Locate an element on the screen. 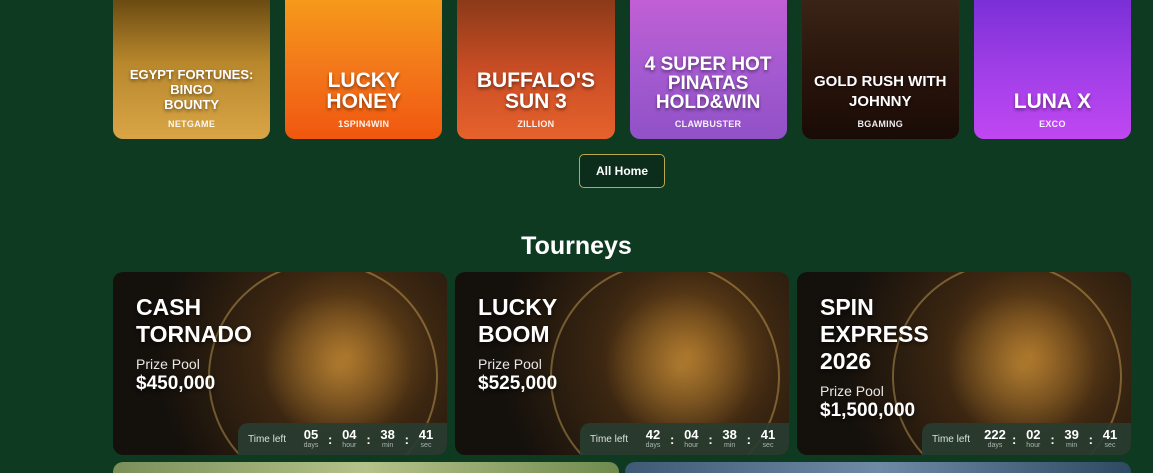  game-card: BUFFALO'S SUN 3 ZILLION is located at coordinates (536, 69).